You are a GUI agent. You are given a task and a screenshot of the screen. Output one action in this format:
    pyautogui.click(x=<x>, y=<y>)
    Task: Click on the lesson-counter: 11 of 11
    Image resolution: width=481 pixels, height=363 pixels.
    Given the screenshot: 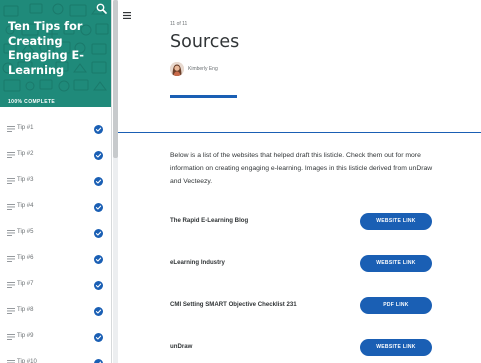 What is the action you would take?
    pyautogui.click(x=179, y=24)
    